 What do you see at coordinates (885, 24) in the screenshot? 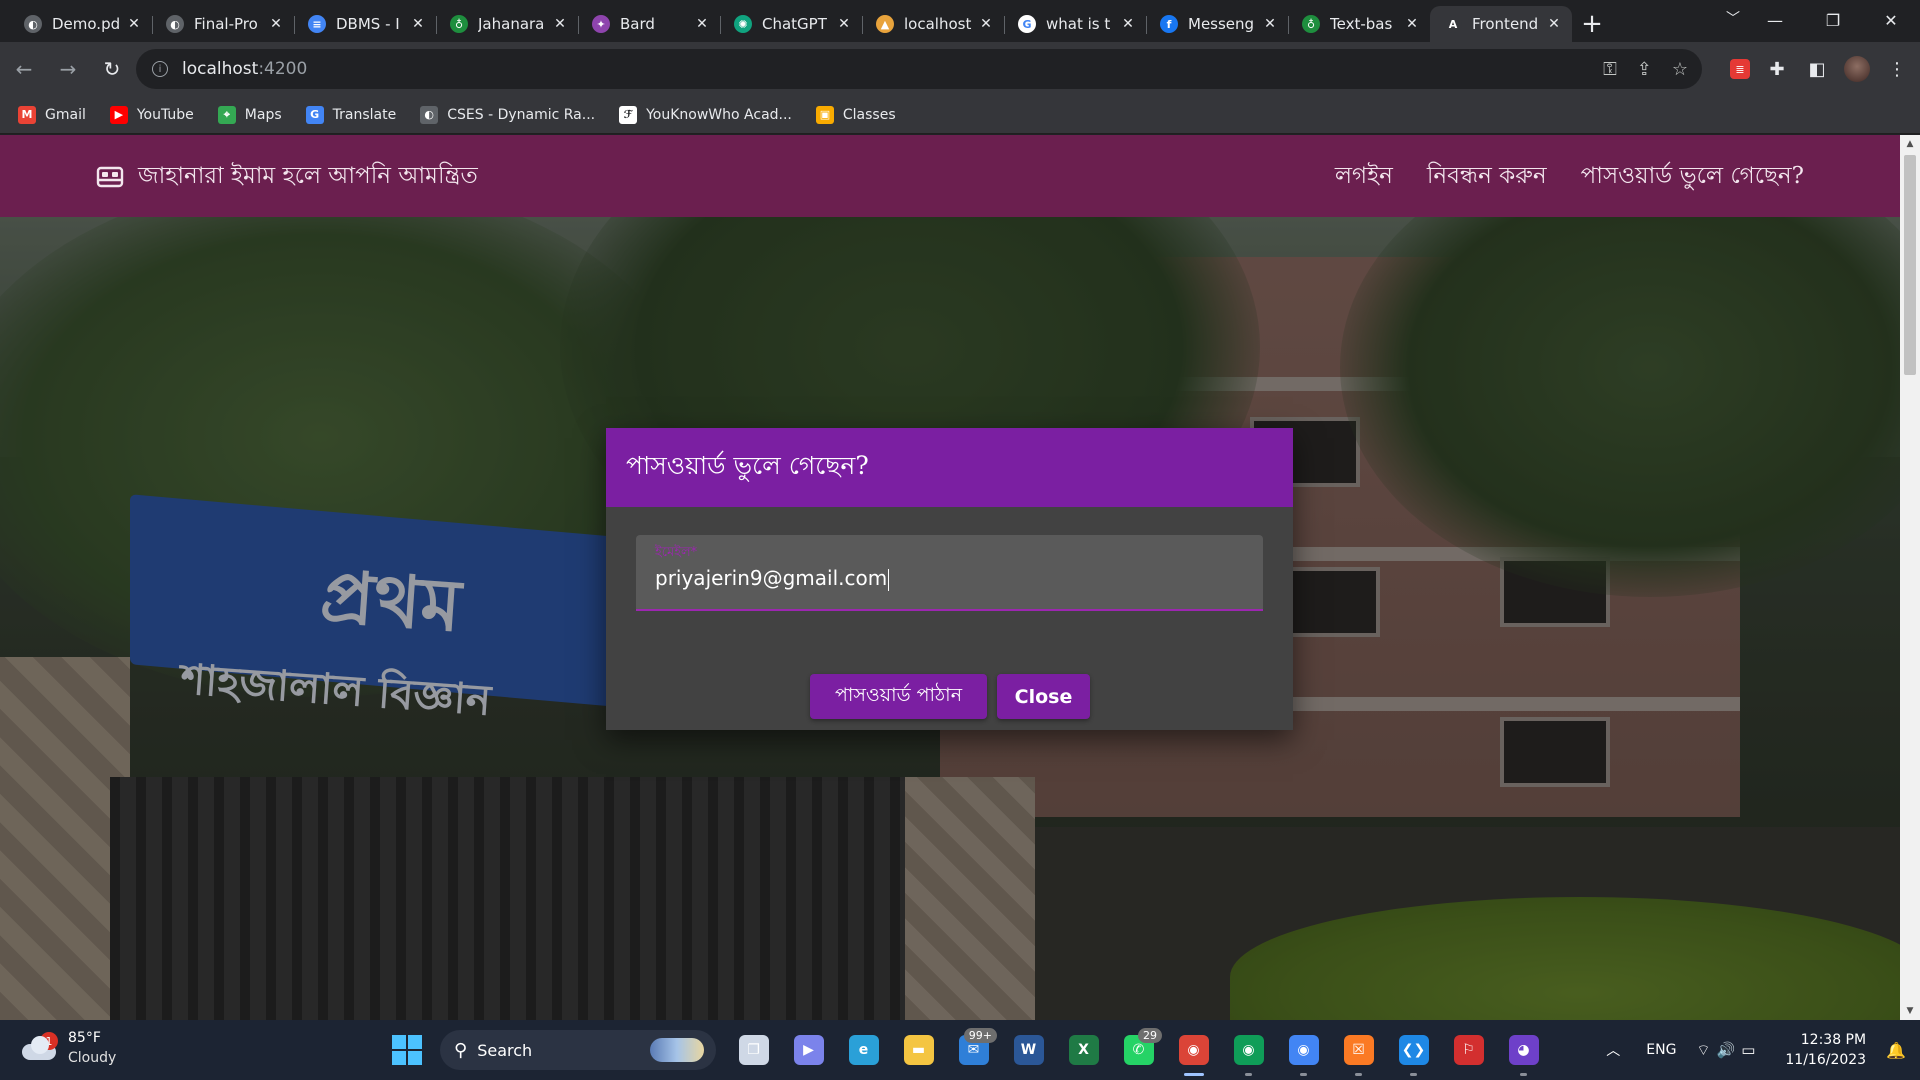
I see `mountain-icon: ▲` at bounding box center [885, 24].